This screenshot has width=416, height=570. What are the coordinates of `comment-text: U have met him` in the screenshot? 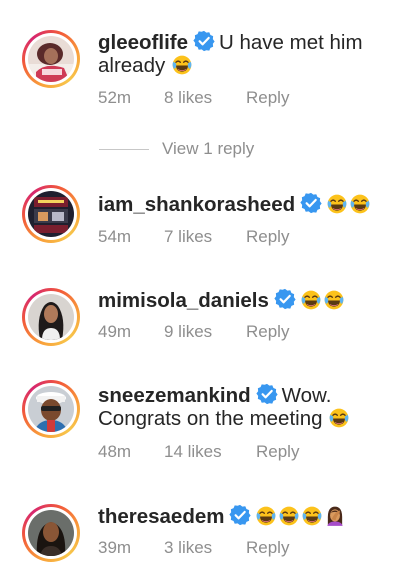 It's located at (291, 42).